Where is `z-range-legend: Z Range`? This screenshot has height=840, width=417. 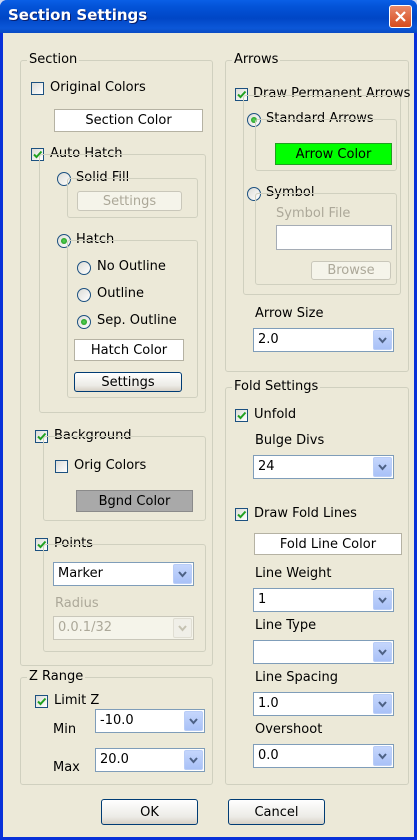
z-range-legend: Z Range is located at coordinates (56, 676).